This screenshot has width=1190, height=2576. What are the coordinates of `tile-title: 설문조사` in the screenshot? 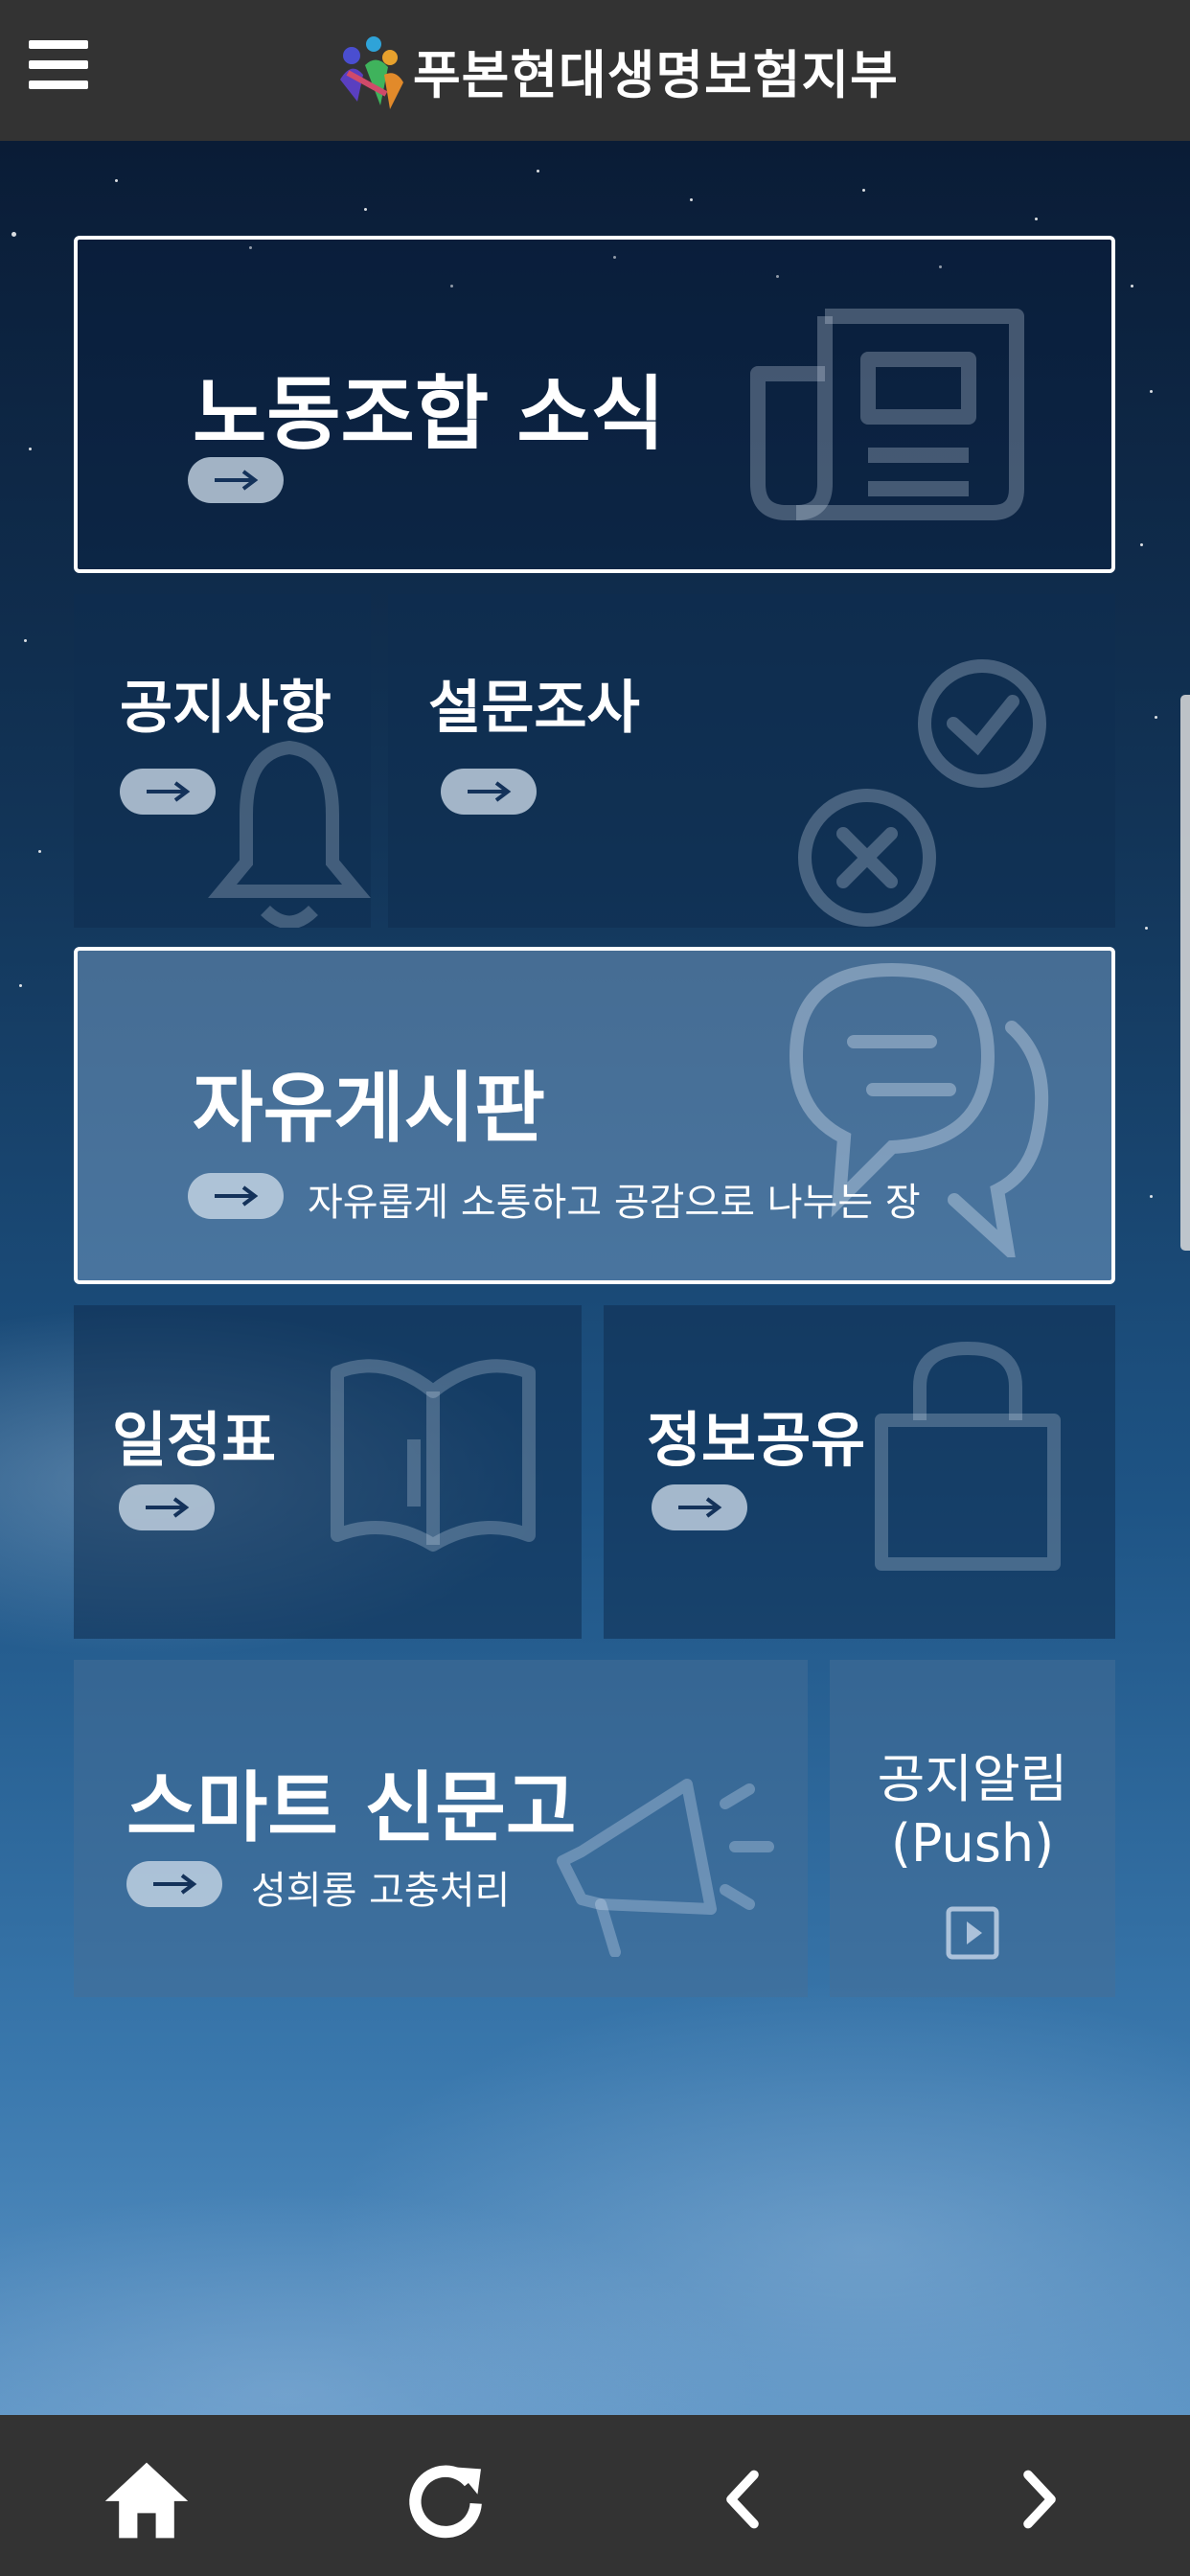 It's located at (534, 708).